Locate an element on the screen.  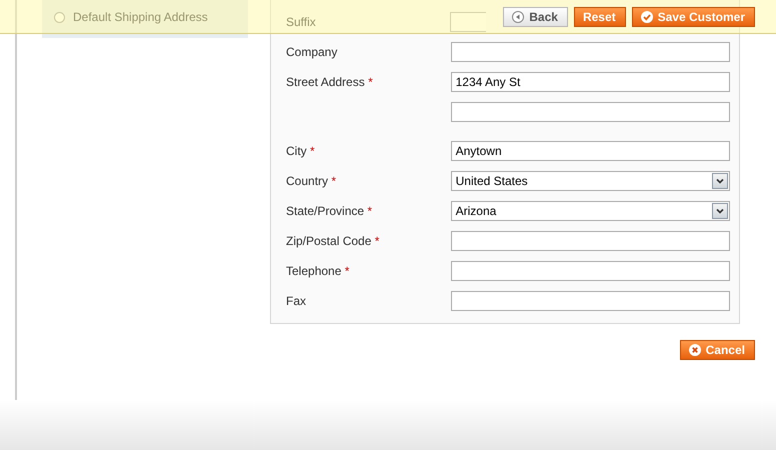
field-label: Telephone * is located at coordinates (318, 271).